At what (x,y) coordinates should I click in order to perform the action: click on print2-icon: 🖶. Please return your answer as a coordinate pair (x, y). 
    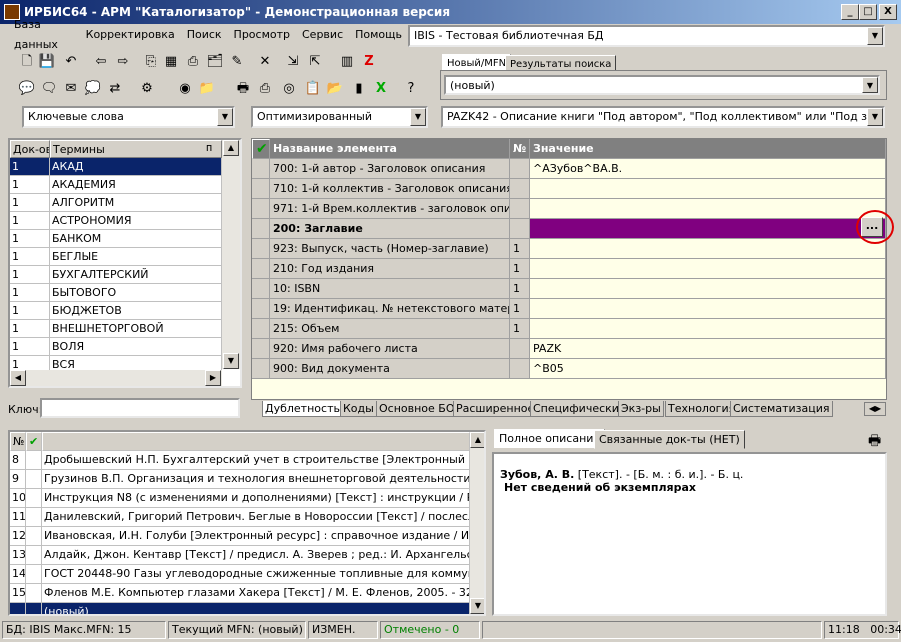
    Looking at the image, I should click on (243, 89).